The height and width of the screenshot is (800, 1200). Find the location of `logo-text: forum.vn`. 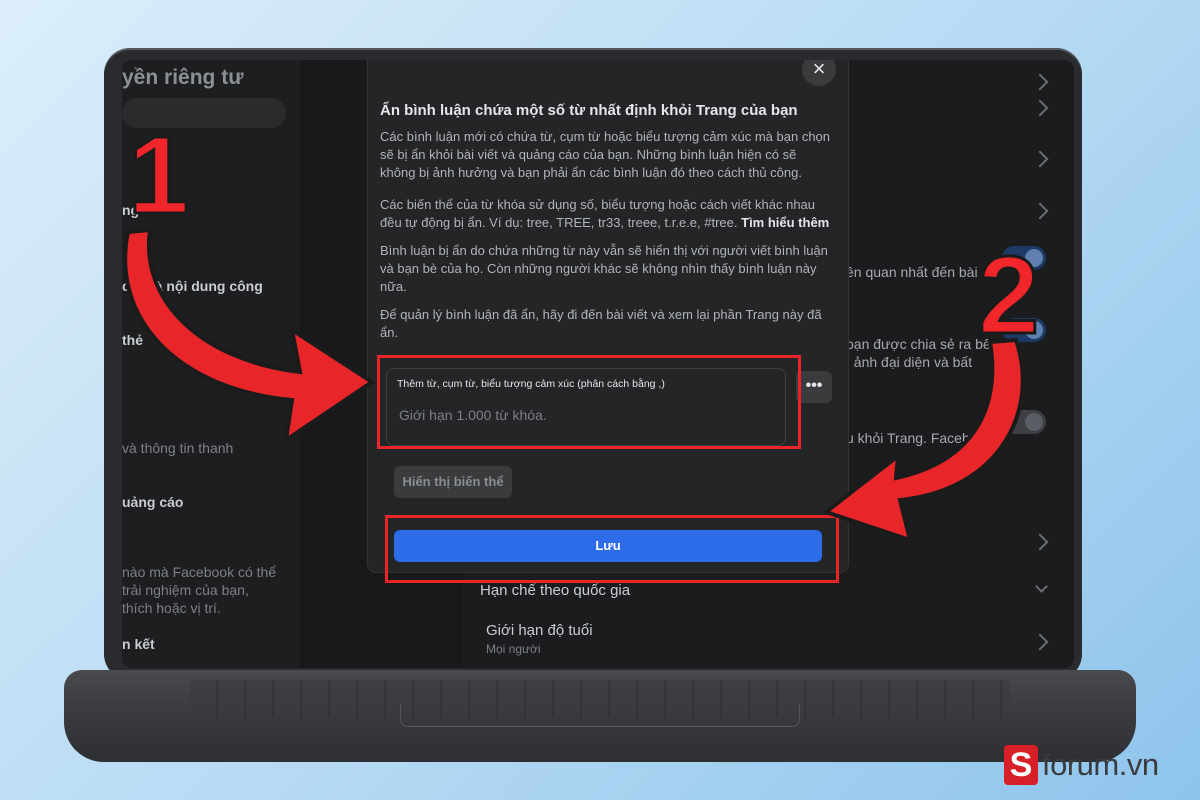

logo-text: forum.vn is located at coordinates (1100, 764).